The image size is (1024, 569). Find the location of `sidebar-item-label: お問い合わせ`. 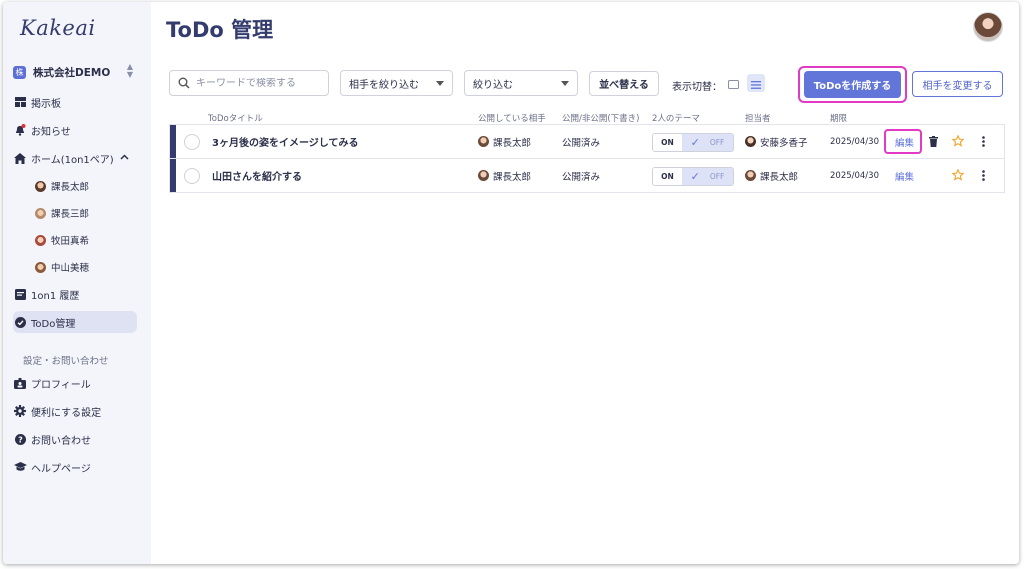

sidebar-item-label: お問い合わせ is located at coordinates (61, 441).